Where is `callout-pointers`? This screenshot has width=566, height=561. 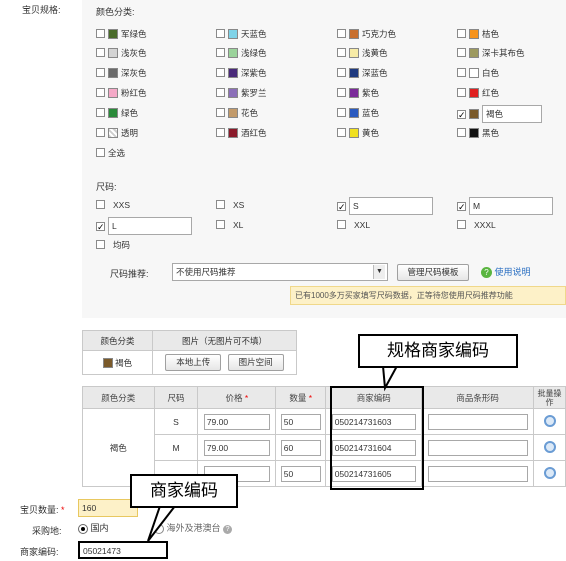 callout-pointers is located at coordinates (273, 453).